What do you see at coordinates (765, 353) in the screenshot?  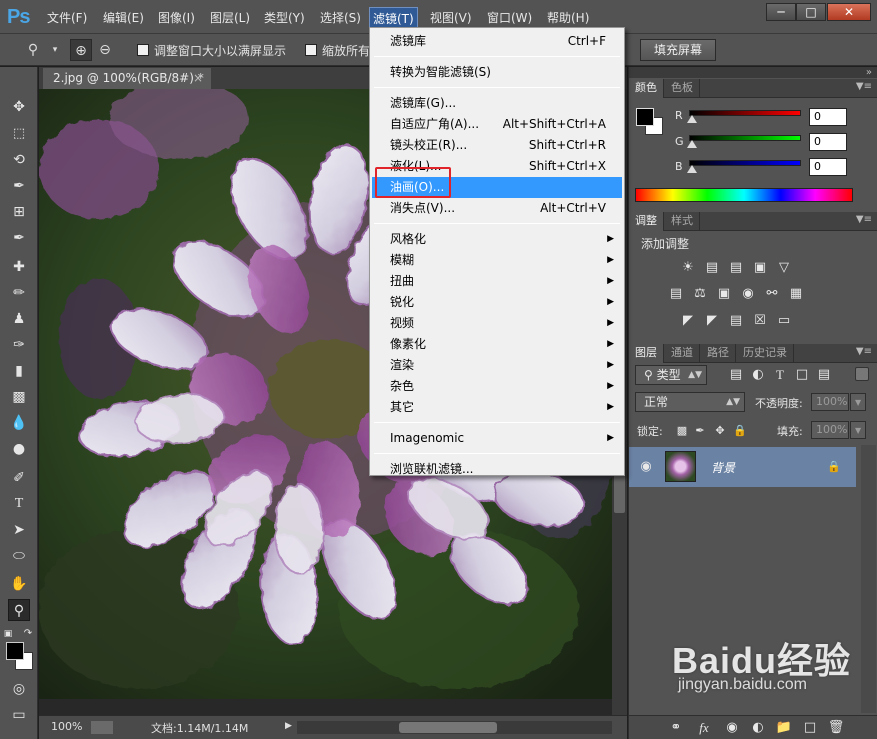 I see `tab-history: 历史记录` at bounding box center [765, 353].